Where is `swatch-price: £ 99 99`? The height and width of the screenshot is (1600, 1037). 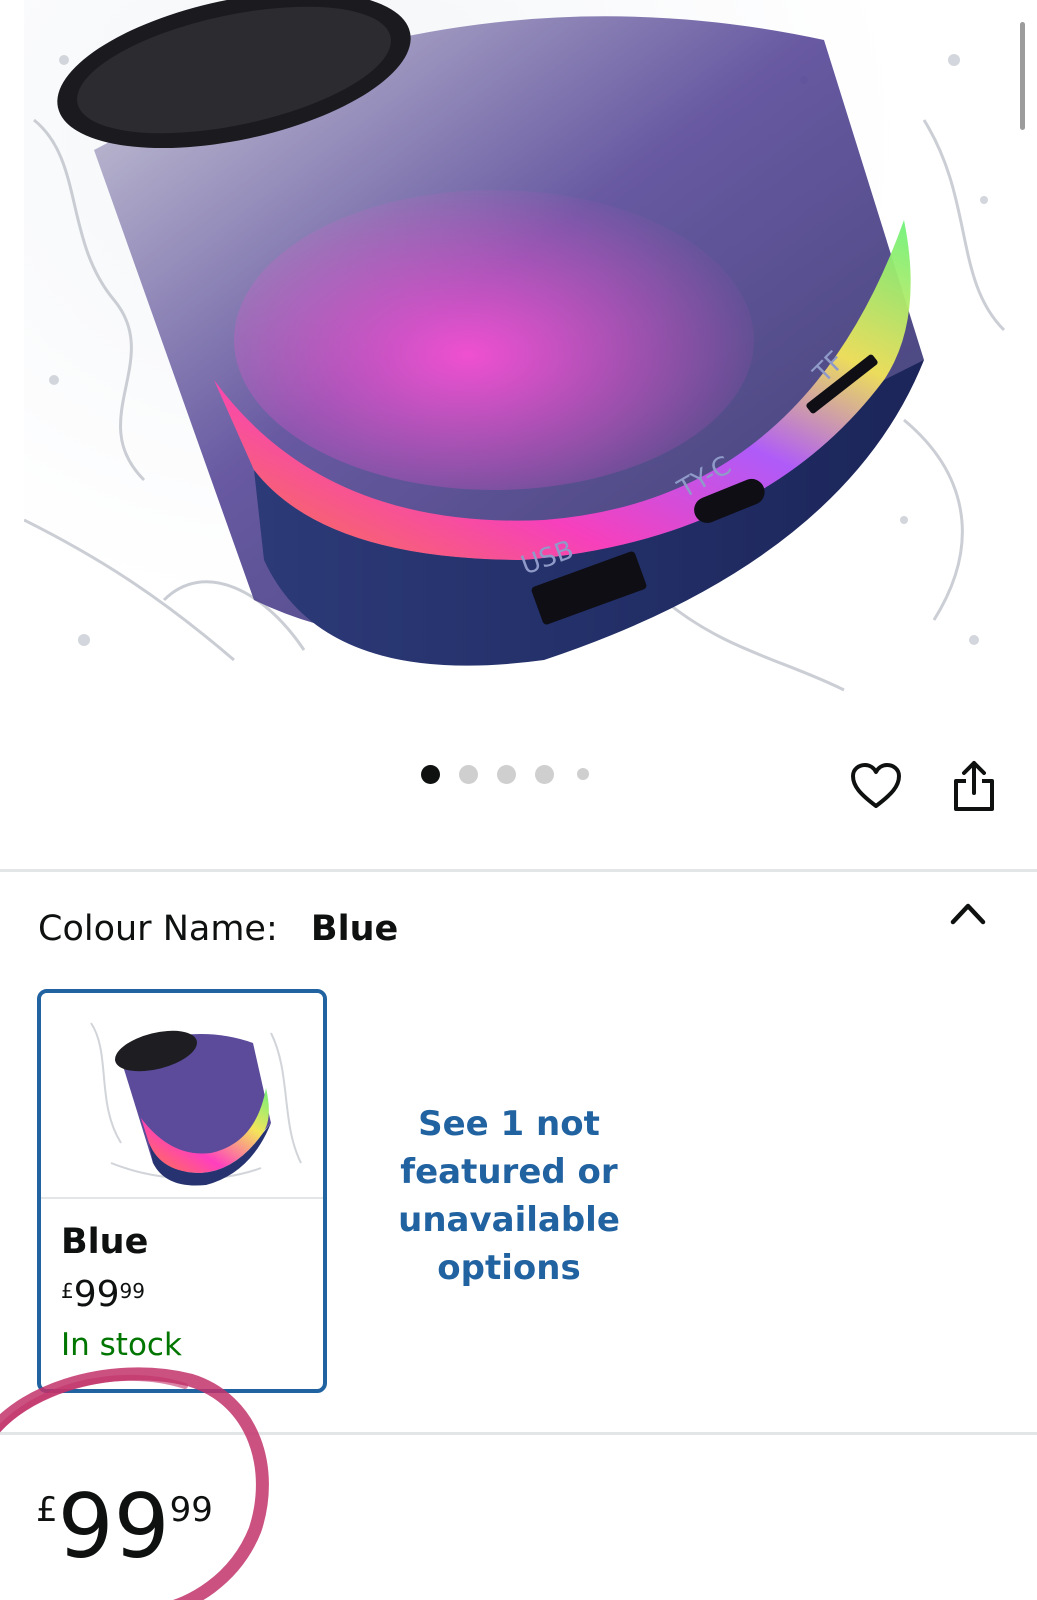
swatch-price: £ 99 99 is located at coordinates (103, 1295).